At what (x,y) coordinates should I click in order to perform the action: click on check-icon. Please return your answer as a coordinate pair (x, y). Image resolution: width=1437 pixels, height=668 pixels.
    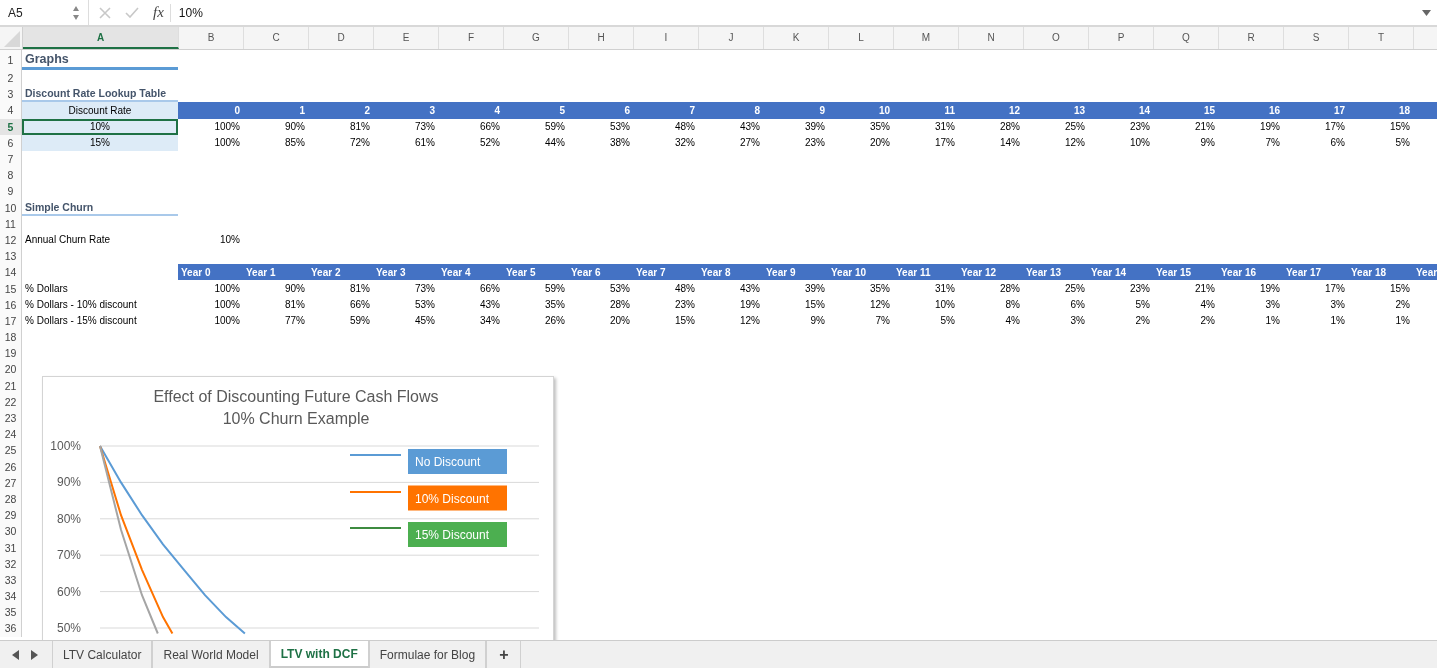
    Looking at the image, I should click on (132, 12).